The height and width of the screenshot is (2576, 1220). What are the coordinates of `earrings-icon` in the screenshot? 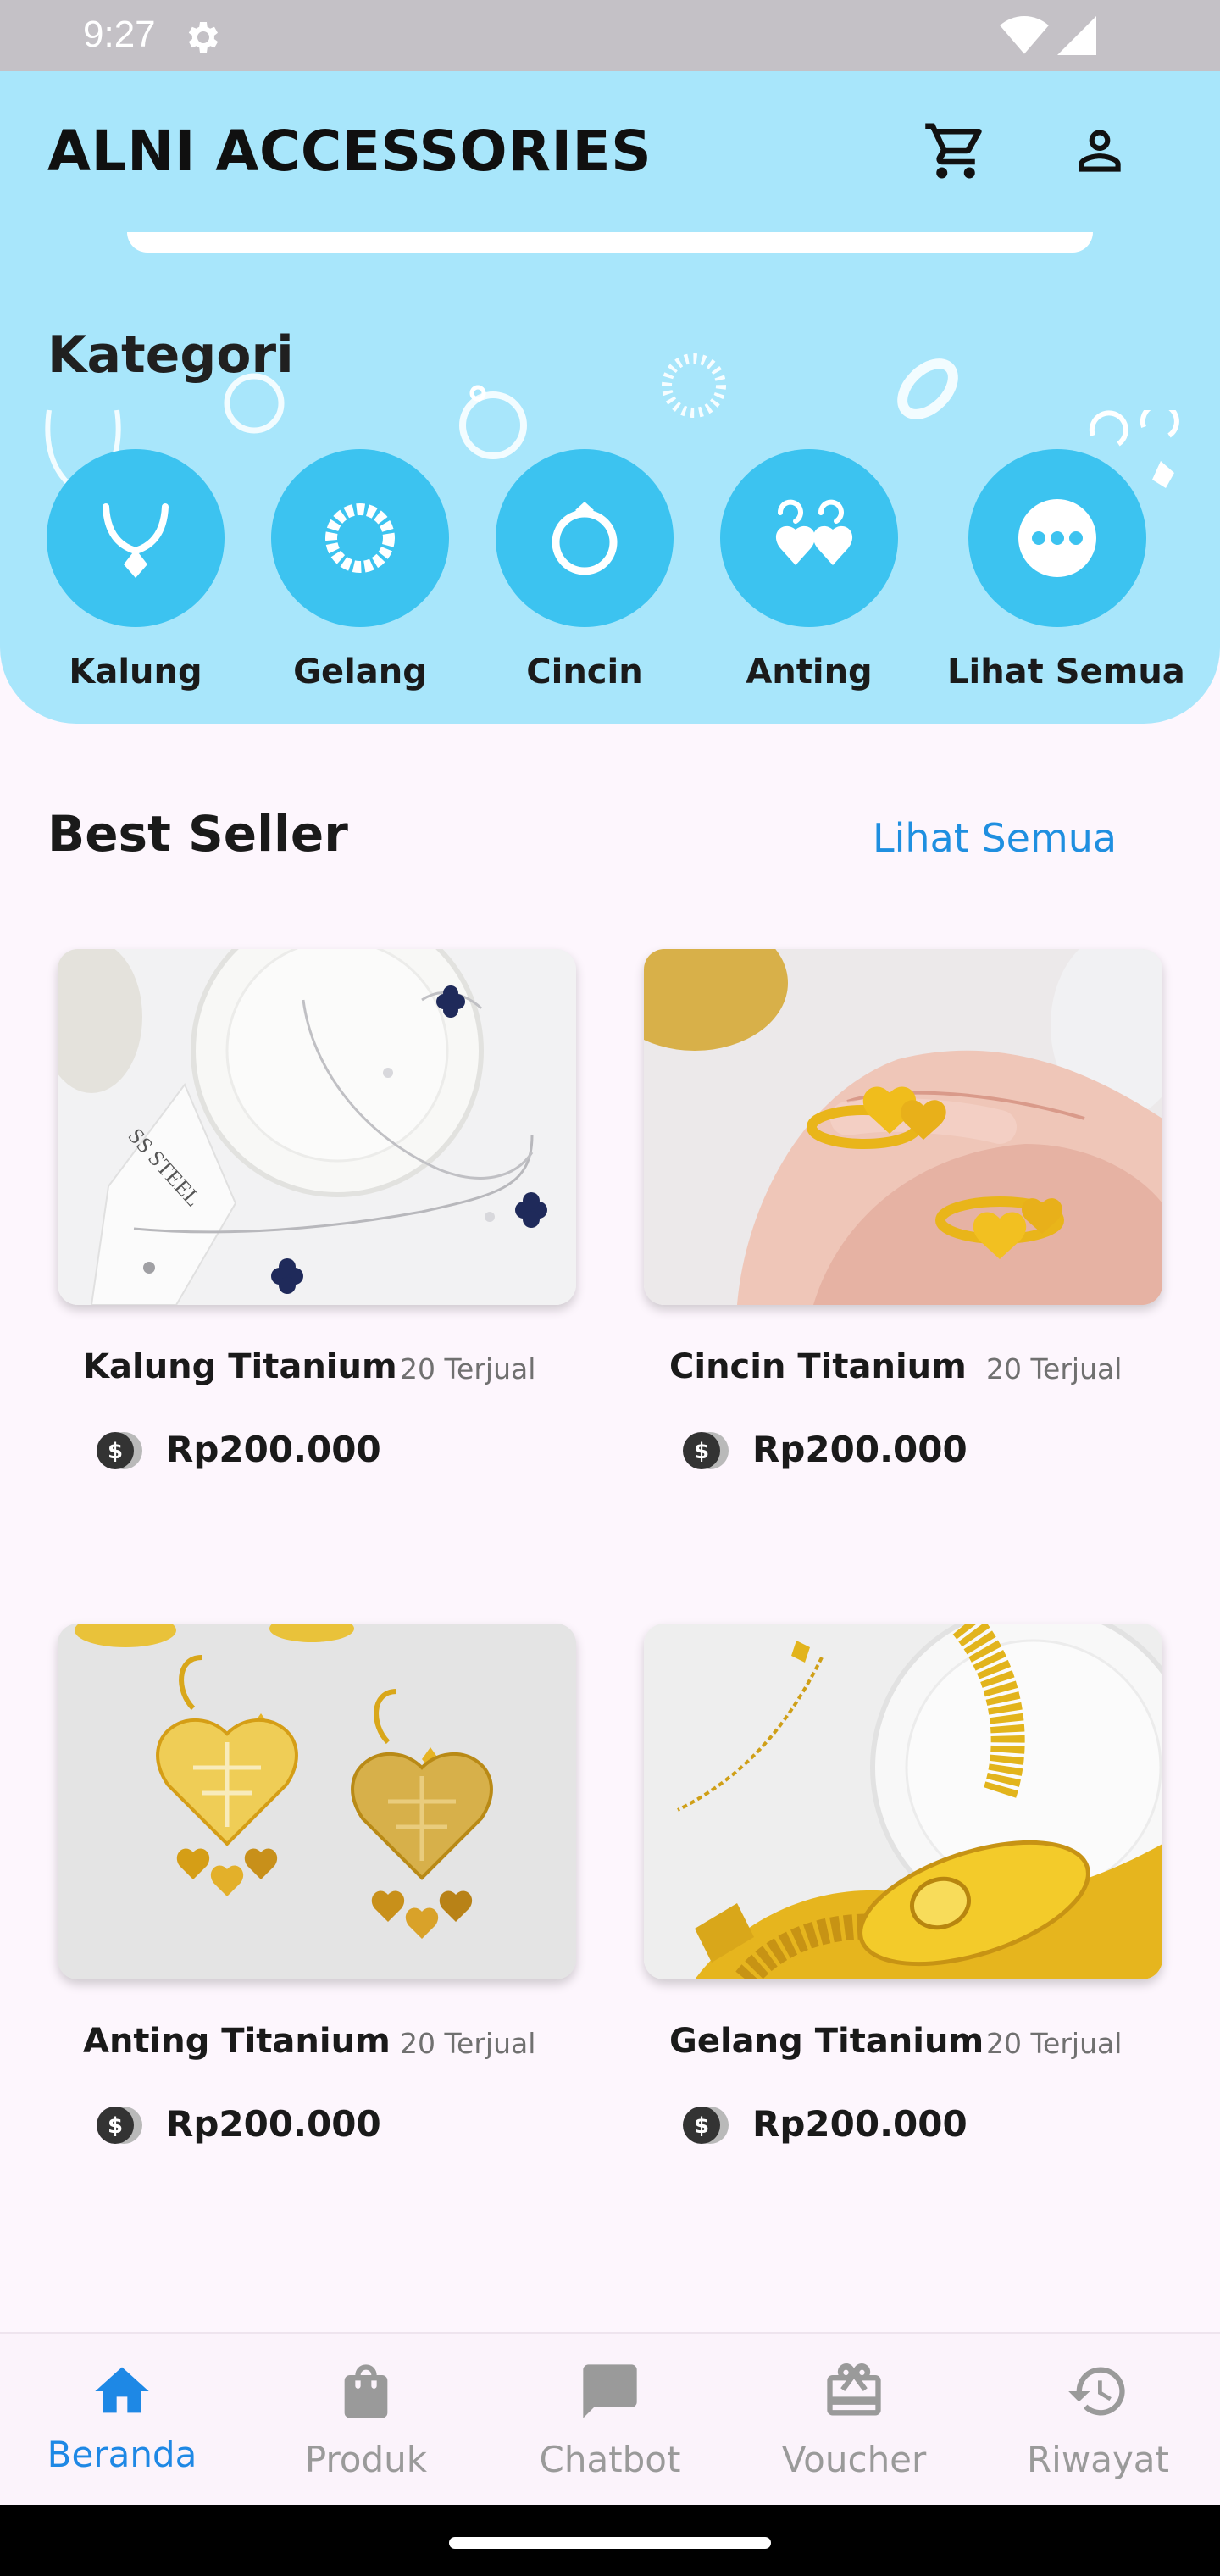 It's located at (814, 532).